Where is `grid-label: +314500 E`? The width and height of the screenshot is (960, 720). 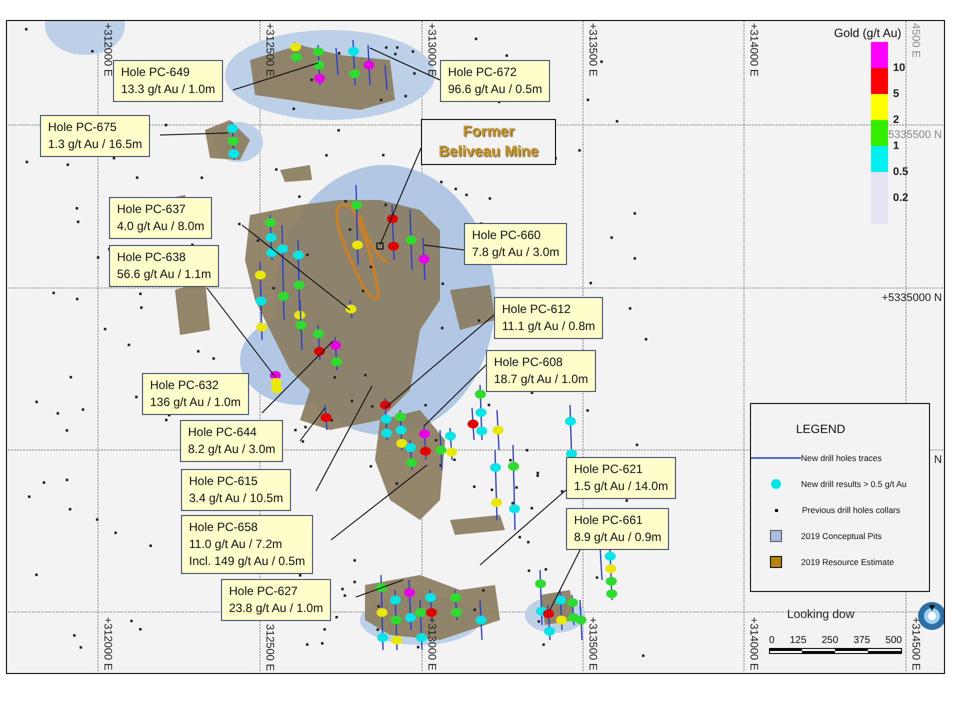 grid-label: +314500 E is located at coordinates (915, 644).